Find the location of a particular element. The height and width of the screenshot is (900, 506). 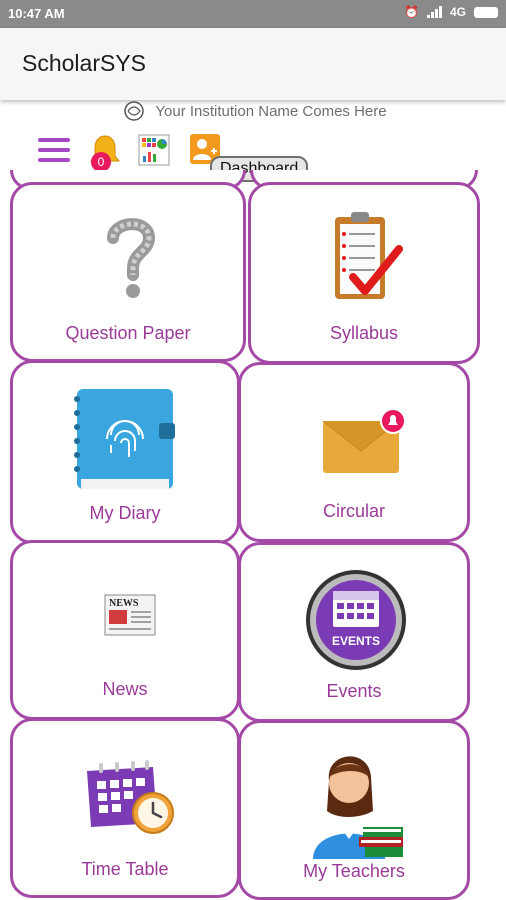

tile-label: News is located at coordinates (125, 689).